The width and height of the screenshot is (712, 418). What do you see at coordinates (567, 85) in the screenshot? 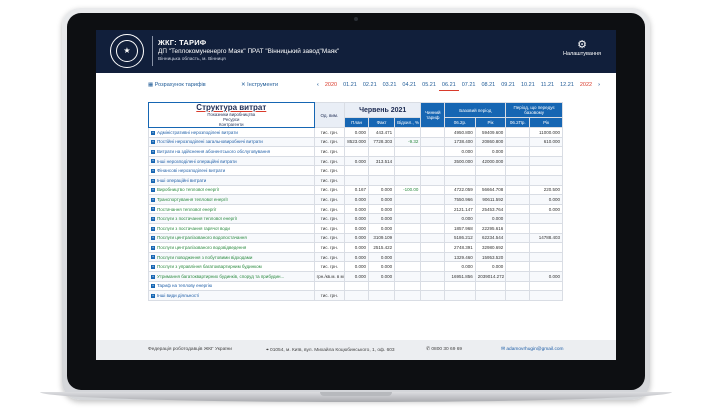
I see `period-12.21: 12.21` at bounding box center [567, 85].